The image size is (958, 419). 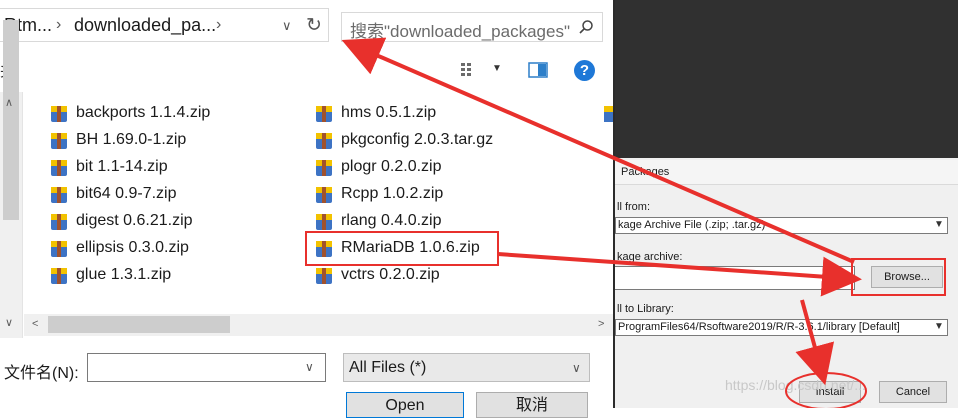 What do you see at coordinates (786, 172) in the screenshot?
I see `dialog-title-bar: Packages` at bounding box center [786, 172].